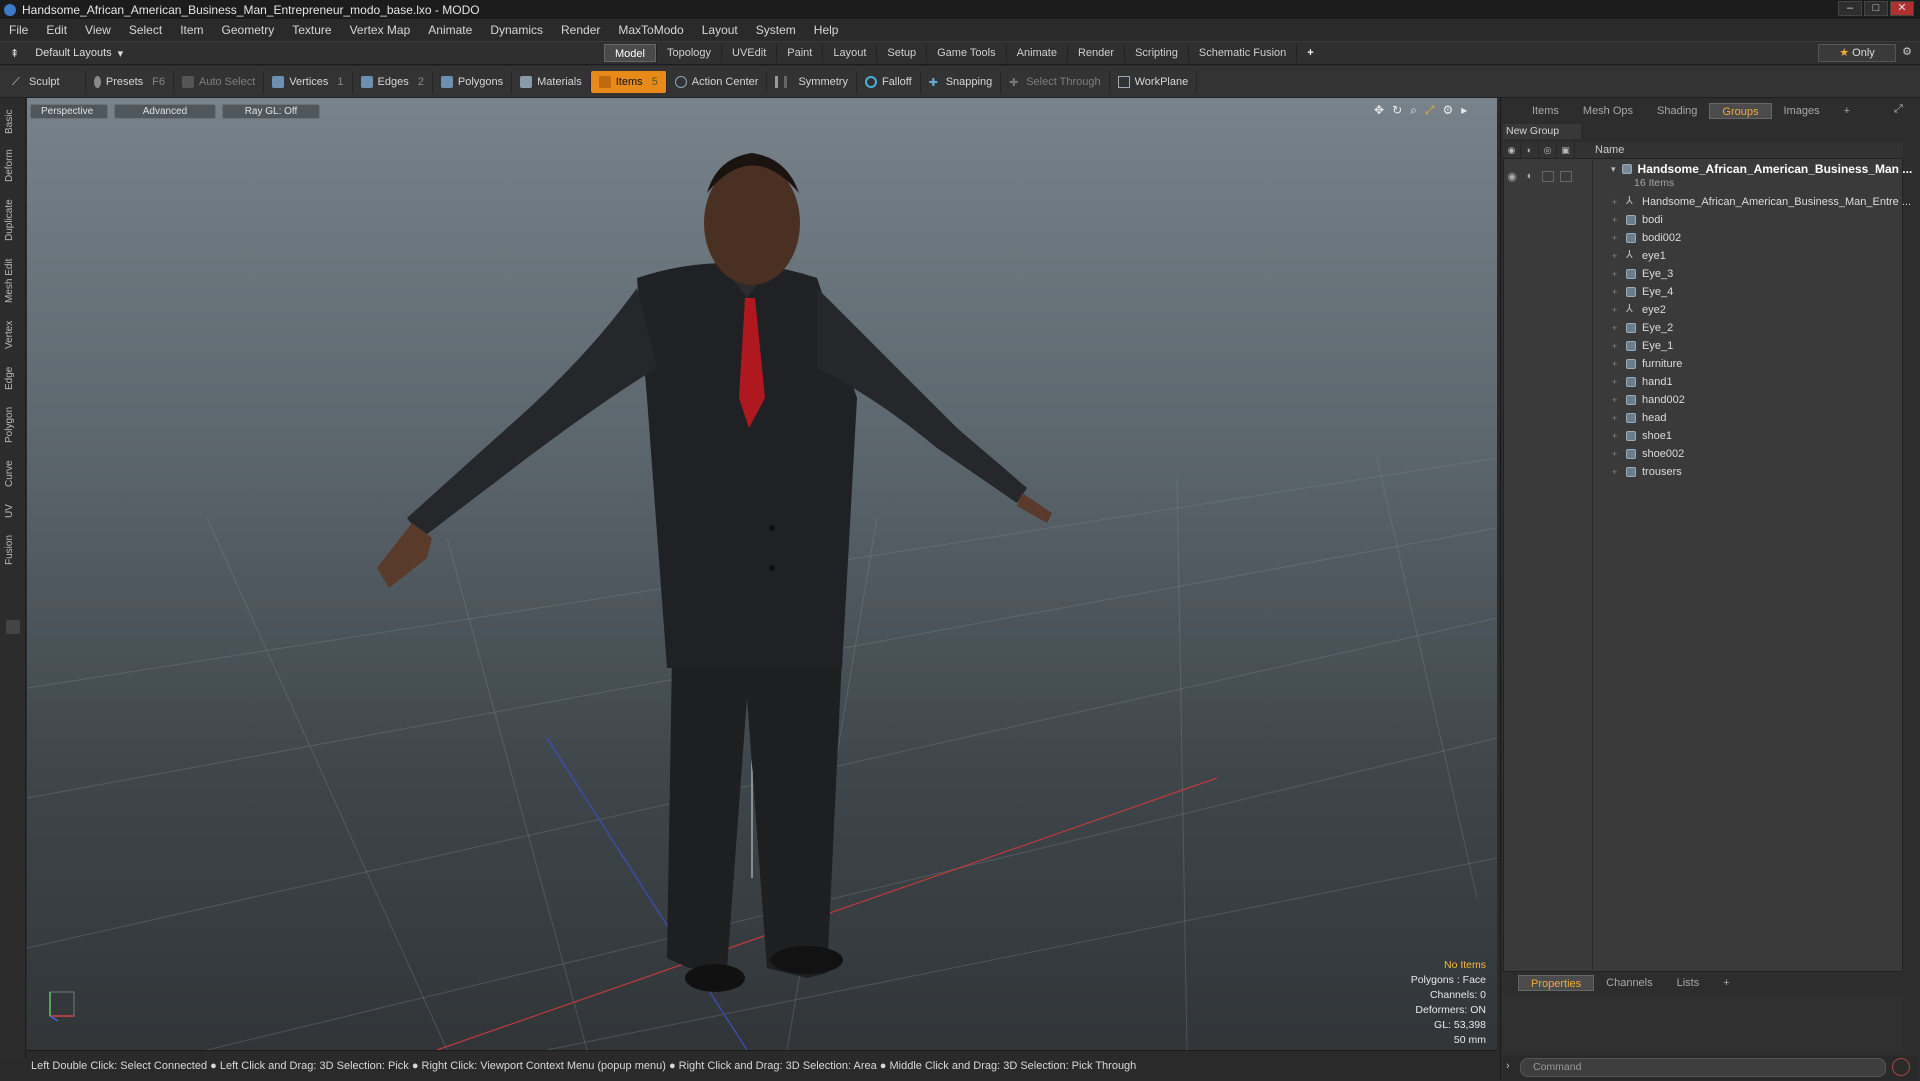  I want to click on tab-render: Render, so click(1095, 53).